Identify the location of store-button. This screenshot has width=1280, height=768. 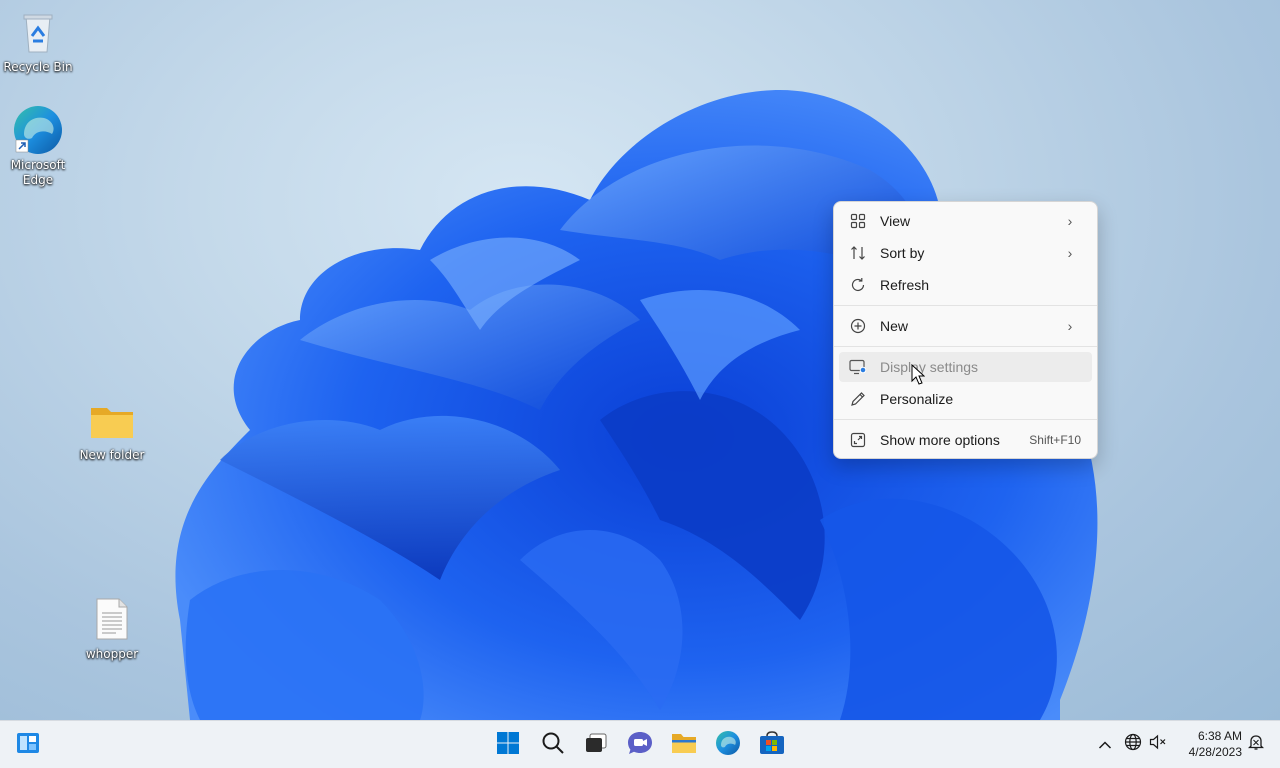
(772, 745).